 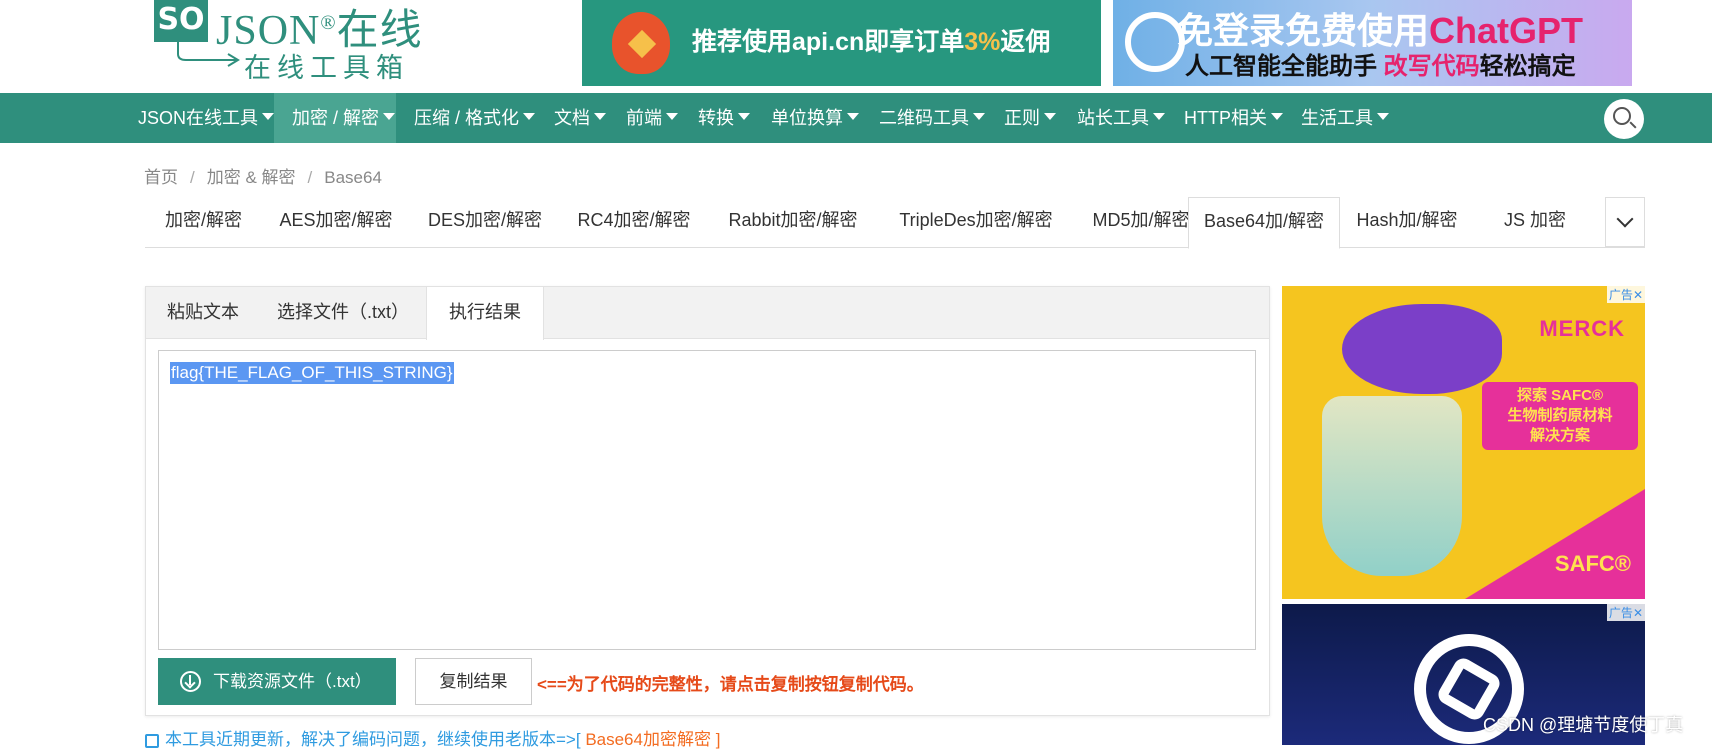 What do you see at coordinates (707, 313) in the screenshot?
I see `panel-tabs: 粘贴文本 选择文件（.txt） 执行结果` at bounding box center [707, 313].